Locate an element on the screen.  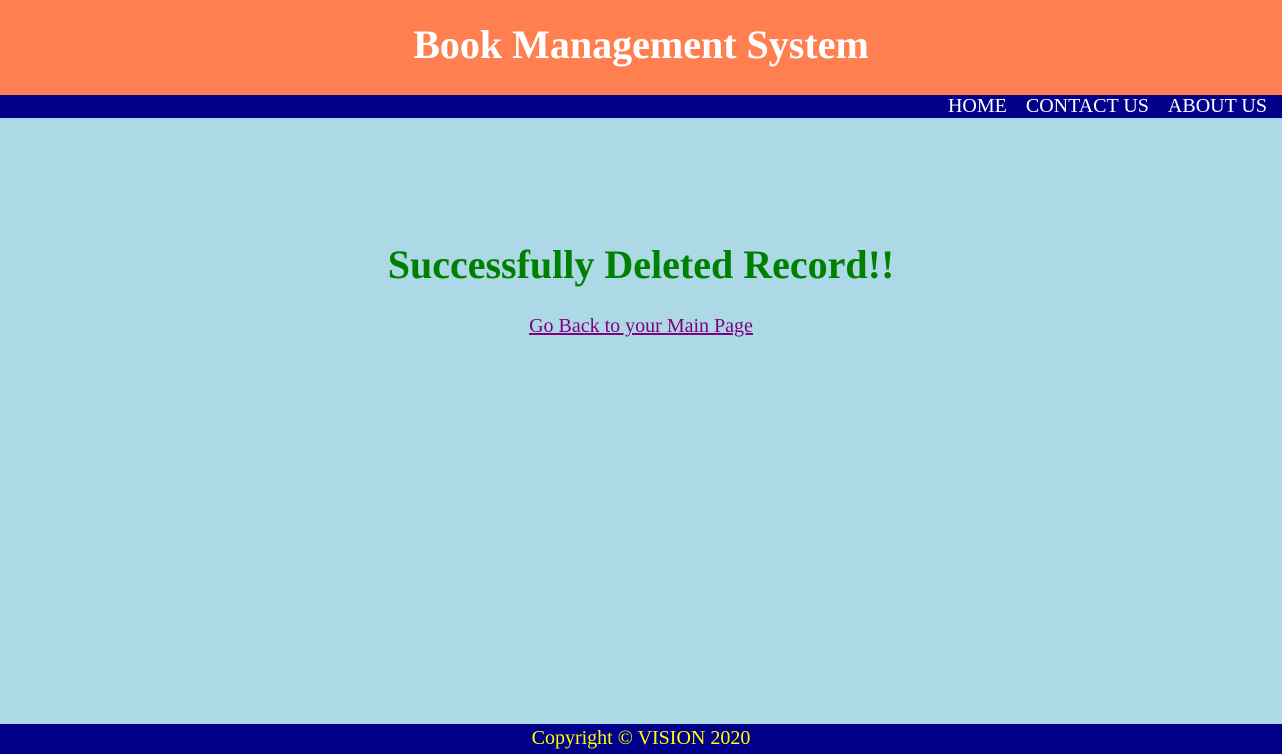
nav-link-about-us: ABOUT US is located at coordinates (1217, 106).